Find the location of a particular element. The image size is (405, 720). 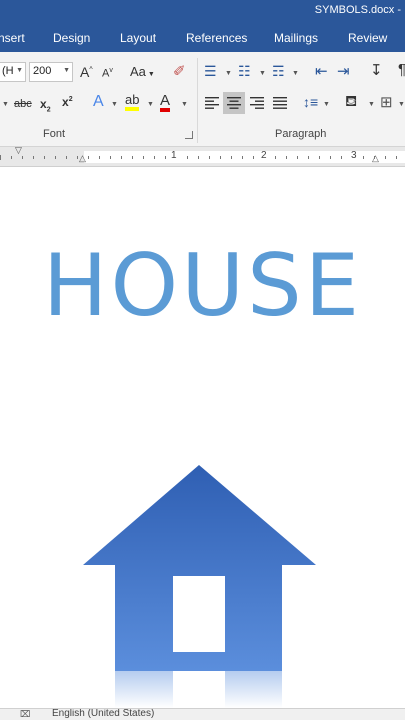

superscript-button: x2 is located at coordinates (67, 102).